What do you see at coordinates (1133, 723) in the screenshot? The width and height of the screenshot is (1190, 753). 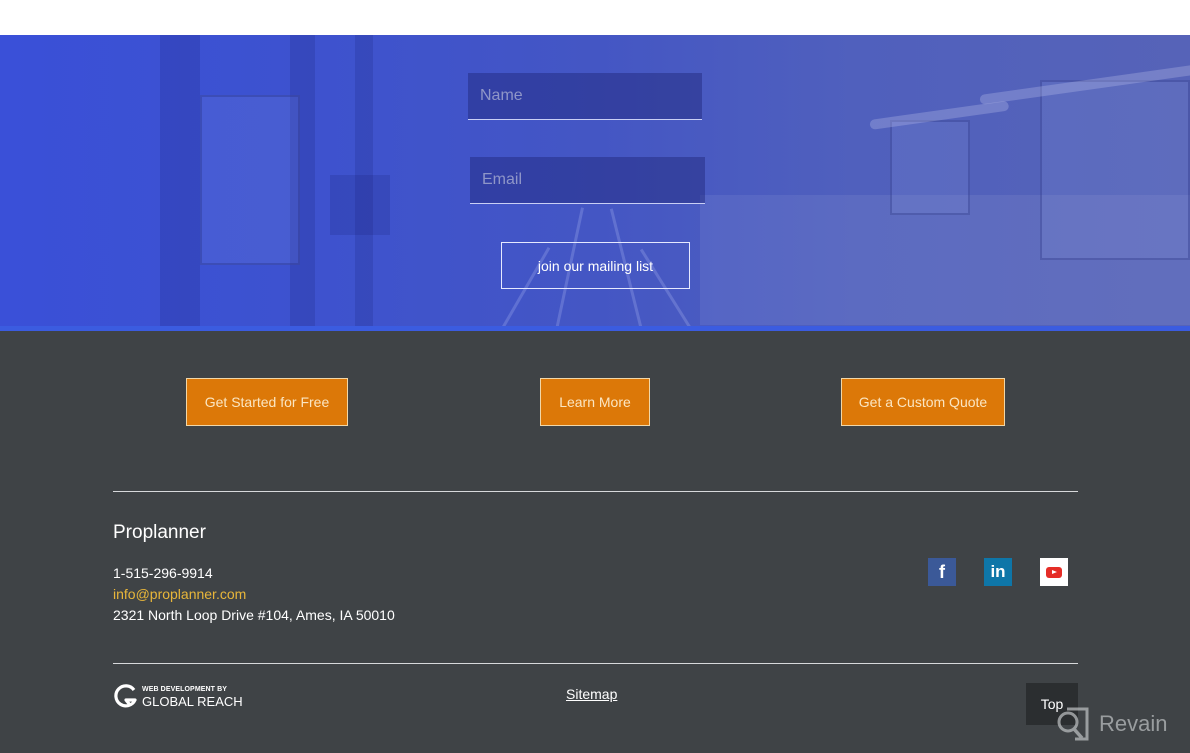 I see `revain-label: Revain` at bounding box center [1133, 723].